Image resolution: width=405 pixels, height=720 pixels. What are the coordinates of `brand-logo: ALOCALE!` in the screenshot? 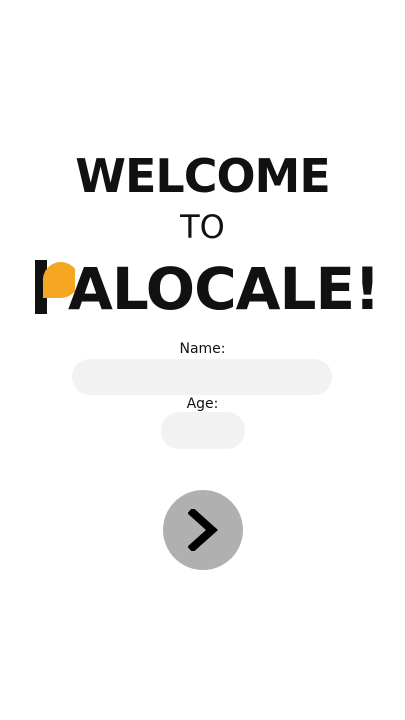 It's located at (207, 289).